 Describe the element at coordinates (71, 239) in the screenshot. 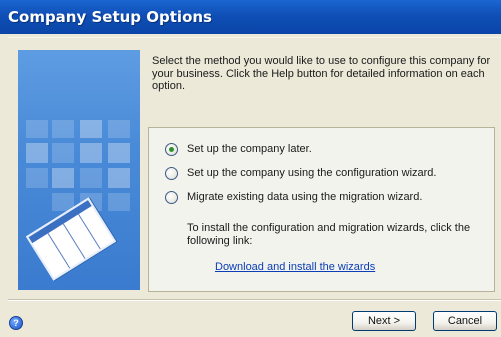

I see `spreadsheet-illustration-icon` at that location.